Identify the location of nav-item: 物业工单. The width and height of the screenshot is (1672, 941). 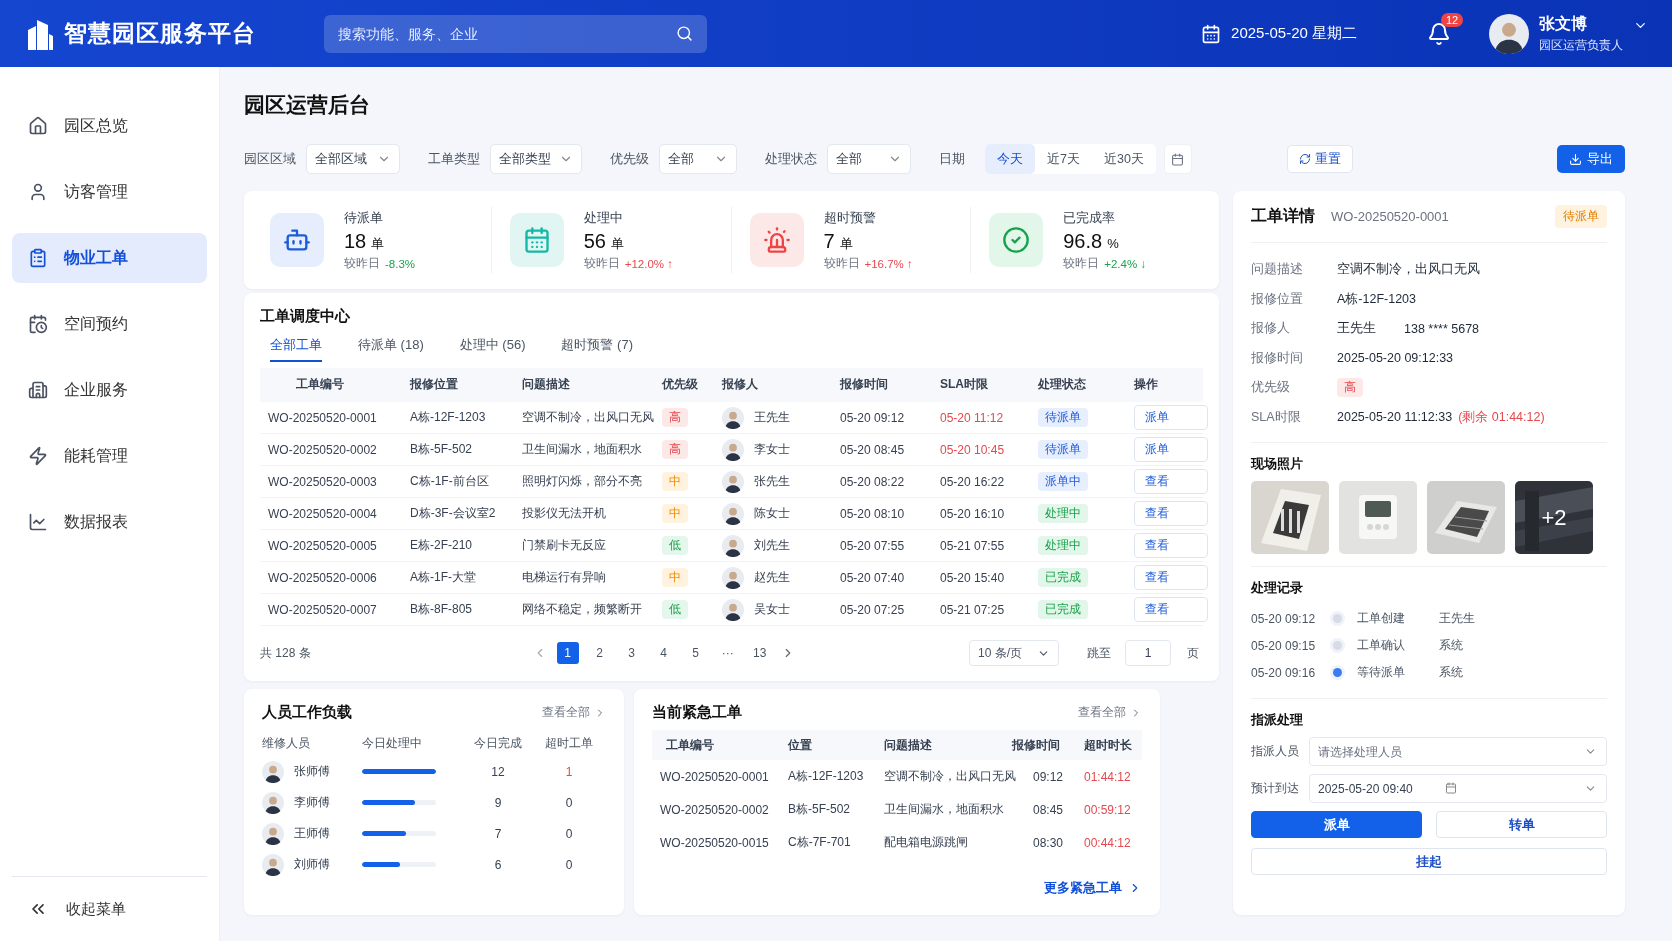
(109, 258).